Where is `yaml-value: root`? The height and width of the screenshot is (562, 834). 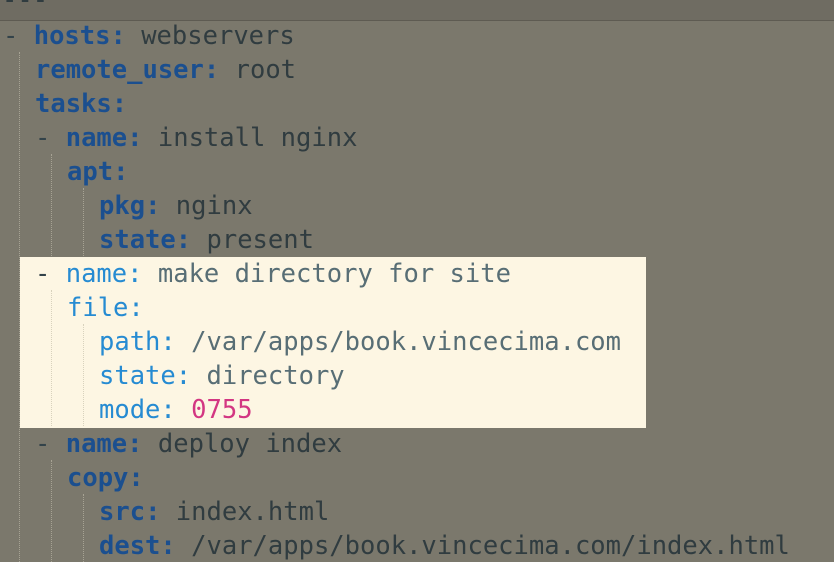
yaml-value: root is located at coordinates (265, 70).